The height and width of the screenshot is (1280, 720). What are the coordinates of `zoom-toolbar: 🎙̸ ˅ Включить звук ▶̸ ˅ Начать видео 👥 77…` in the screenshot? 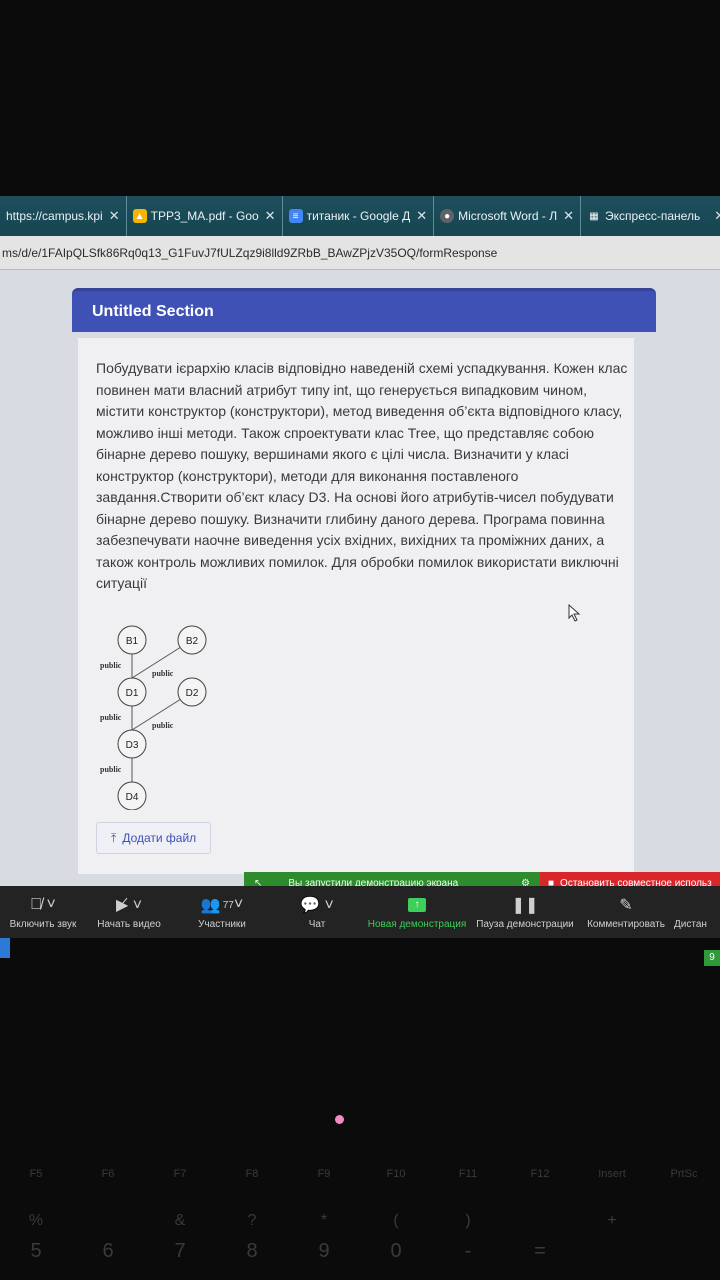 It's located at (360, 912).